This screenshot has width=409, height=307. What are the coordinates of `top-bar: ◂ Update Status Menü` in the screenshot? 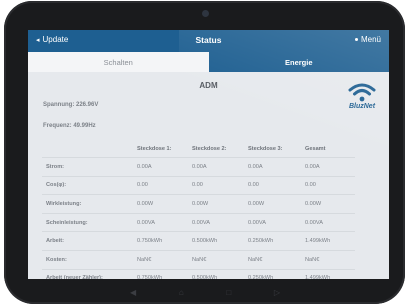 It's located at (208, 41).